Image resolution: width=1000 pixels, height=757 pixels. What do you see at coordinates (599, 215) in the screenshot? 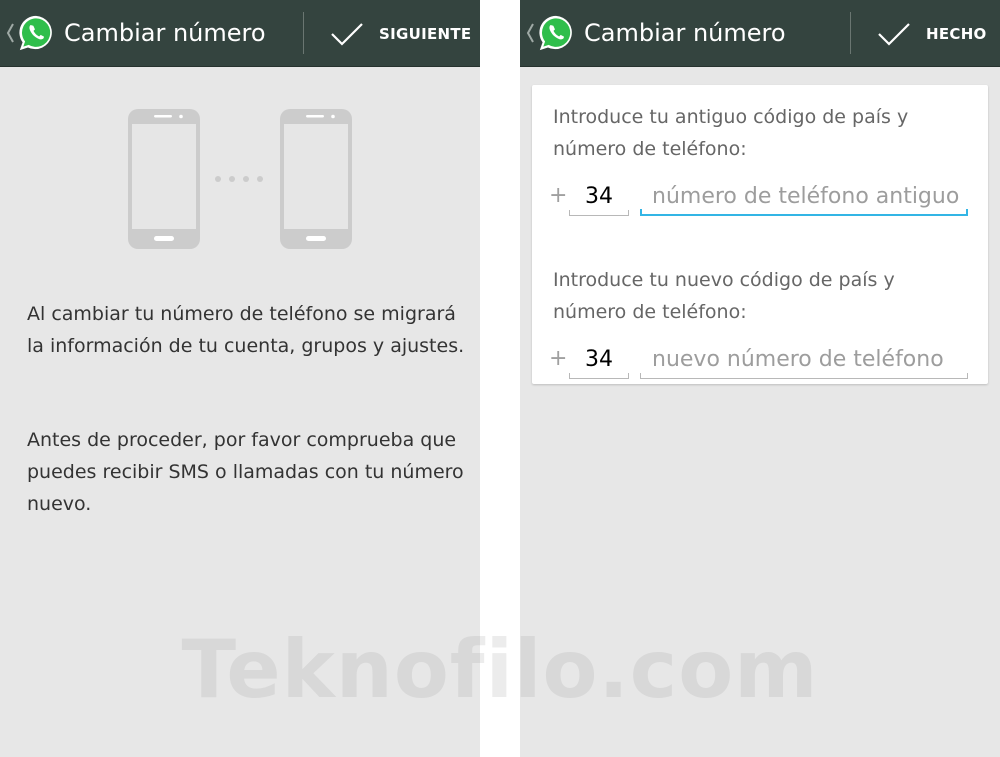
I see `old-country-code-underline` at bounding box center [599, 215].